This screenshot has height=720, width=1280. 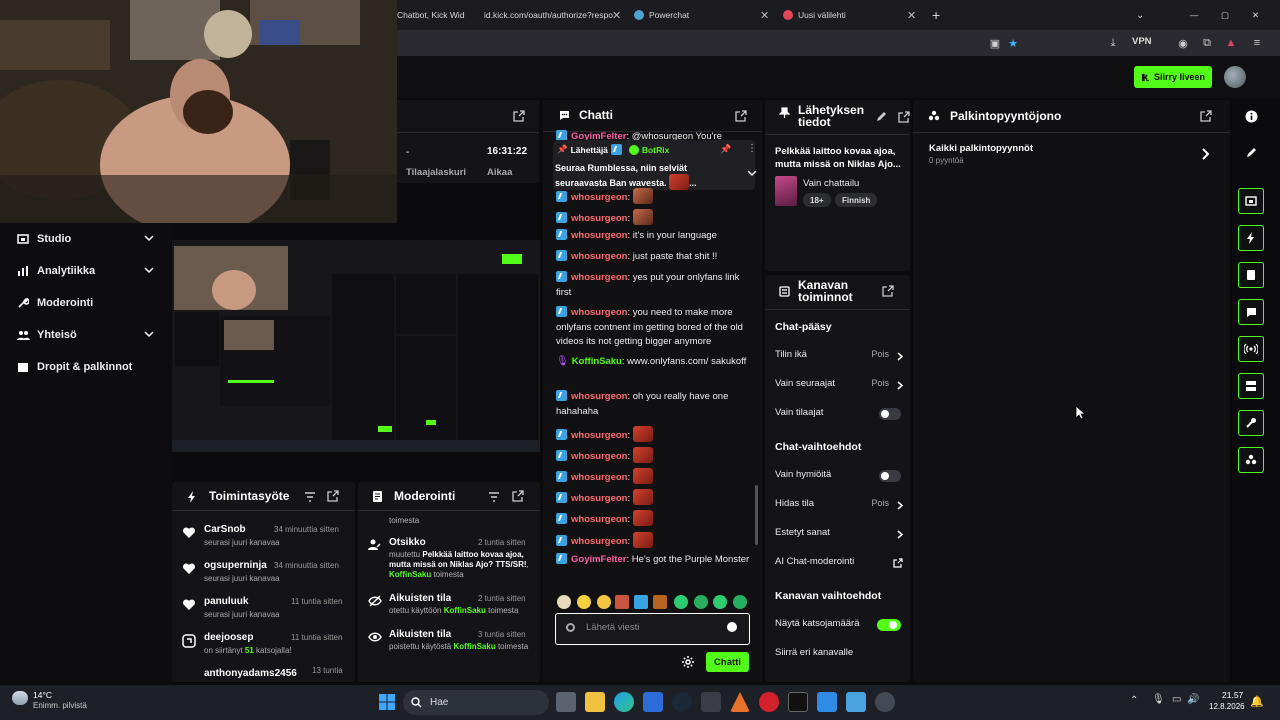 I want to click on toolbar-channel-actions-button, so click(x=1251, y=386).